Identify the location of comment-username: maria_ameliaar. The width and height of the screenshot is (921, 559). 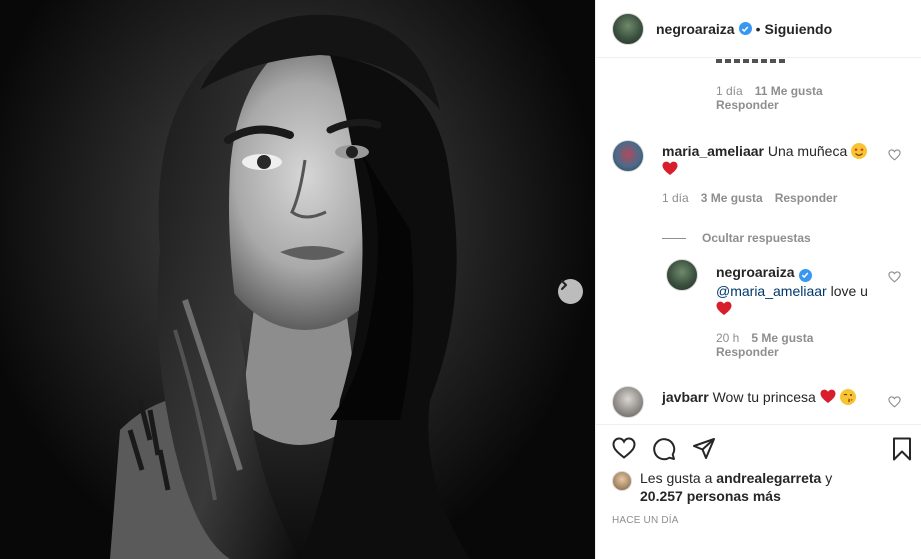
(713, 151).